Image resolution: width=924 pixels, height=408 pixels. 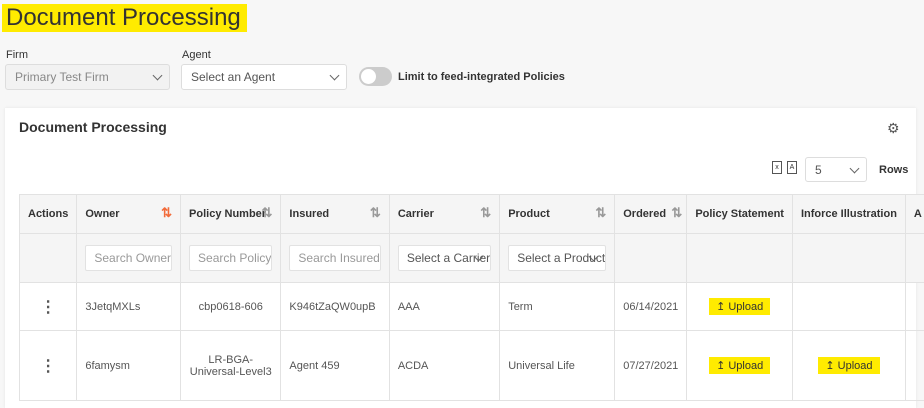 What do you see at coordinates (557, 214) in the screenshot?
I see `col-product: Product ⇅` at bounding box center [557, 214].